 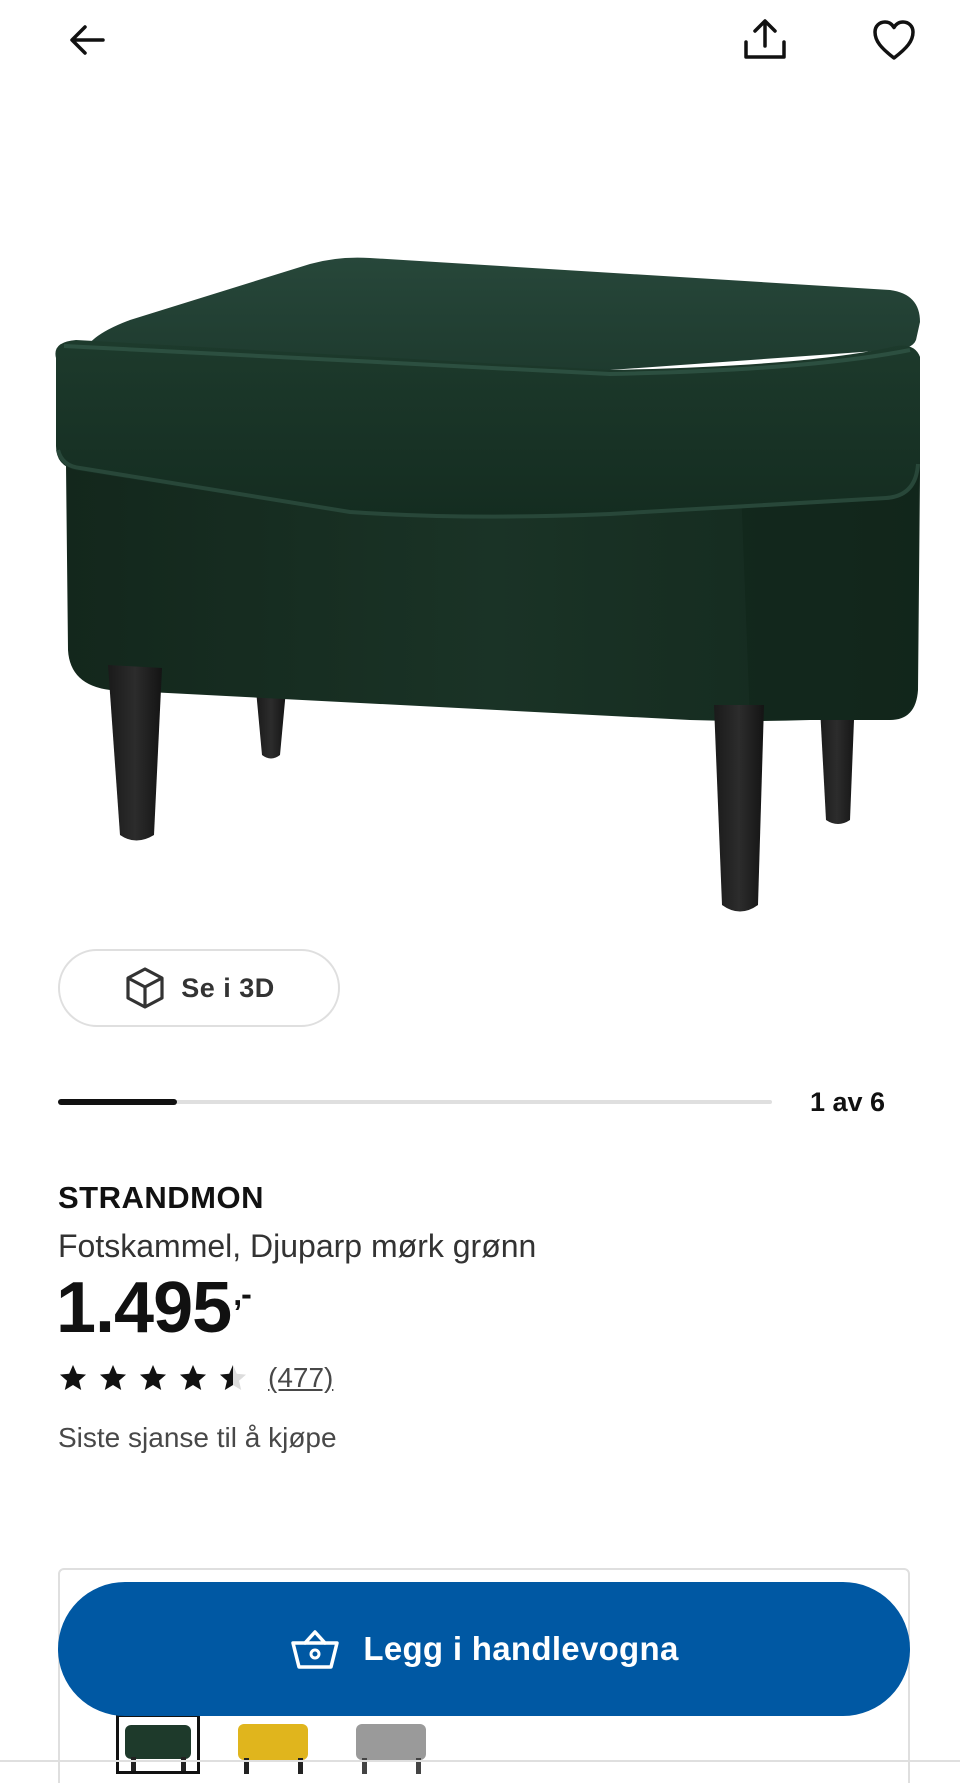 I want to click on availability-text: Siste sjanse til å kjøpe, so click(x=197, y=1437).